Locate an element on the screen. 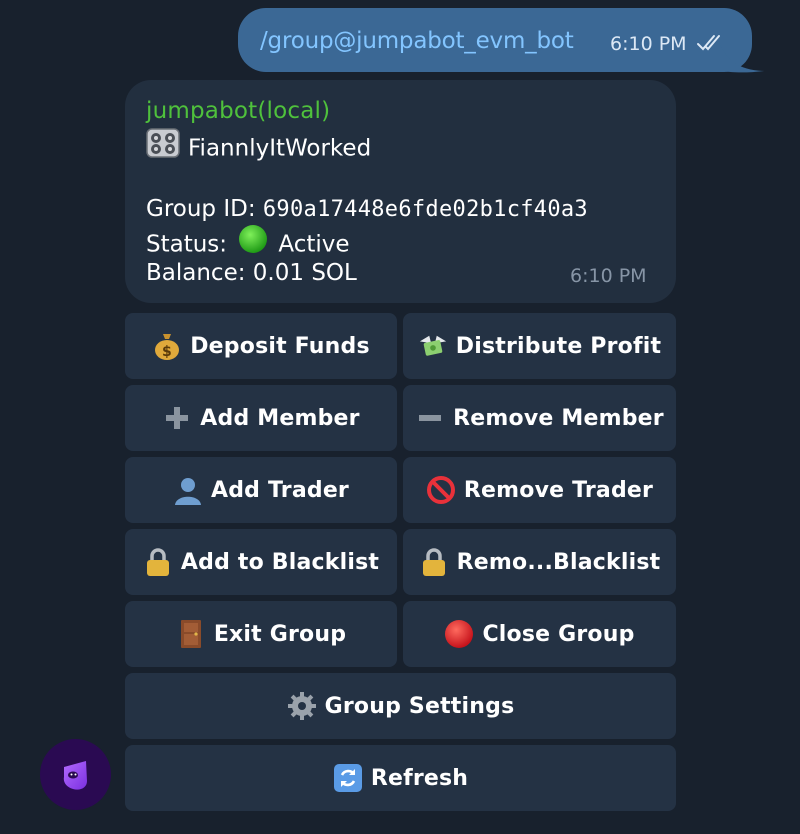 This screenshot has height=834, width=800. gear-icon is located at coordinates (302, 706).